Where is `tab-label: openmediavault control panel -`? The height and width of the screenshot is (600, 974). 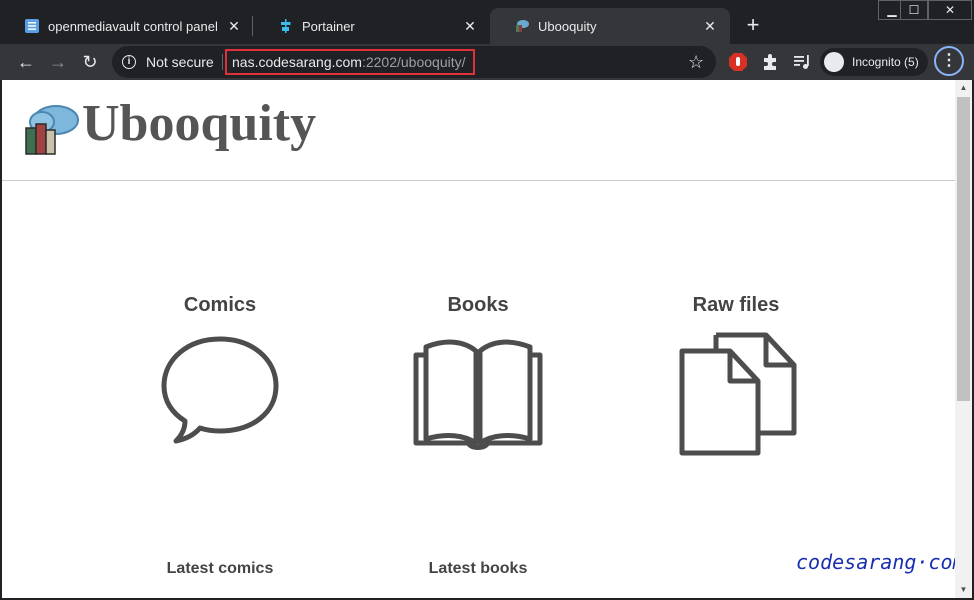 tab-label: openmediavault control panel - is located at coordinates (134, 26).